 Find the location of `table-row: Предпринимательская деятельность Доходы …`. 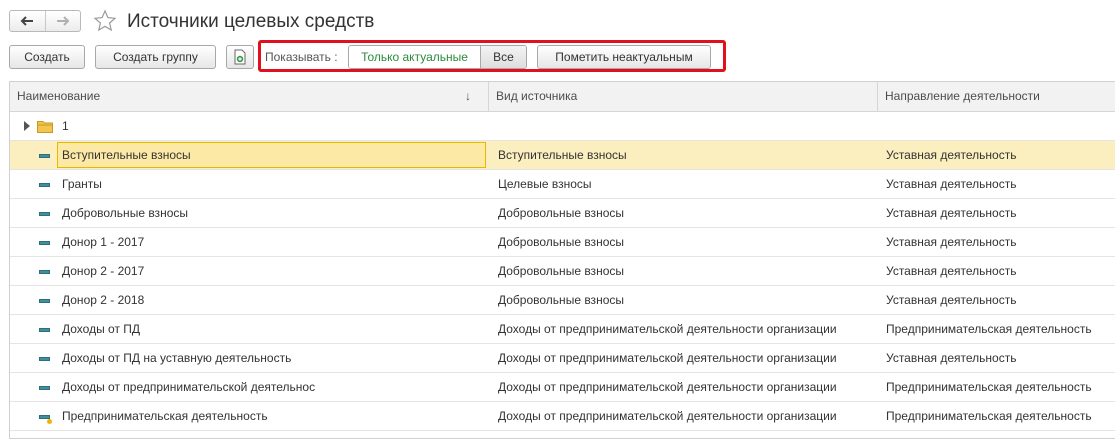

table-row: Предпринимательская деятельность Доходы … is located at coordinates (562, 416).